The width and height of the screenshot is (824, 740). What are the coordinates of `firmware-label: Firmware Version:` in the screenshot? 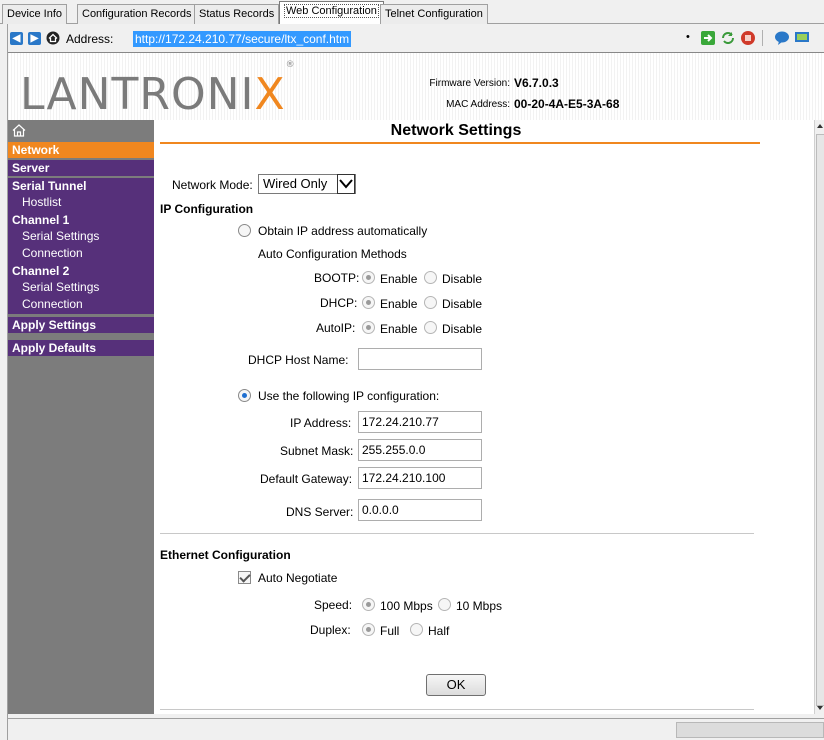 It's located at (469, 83).